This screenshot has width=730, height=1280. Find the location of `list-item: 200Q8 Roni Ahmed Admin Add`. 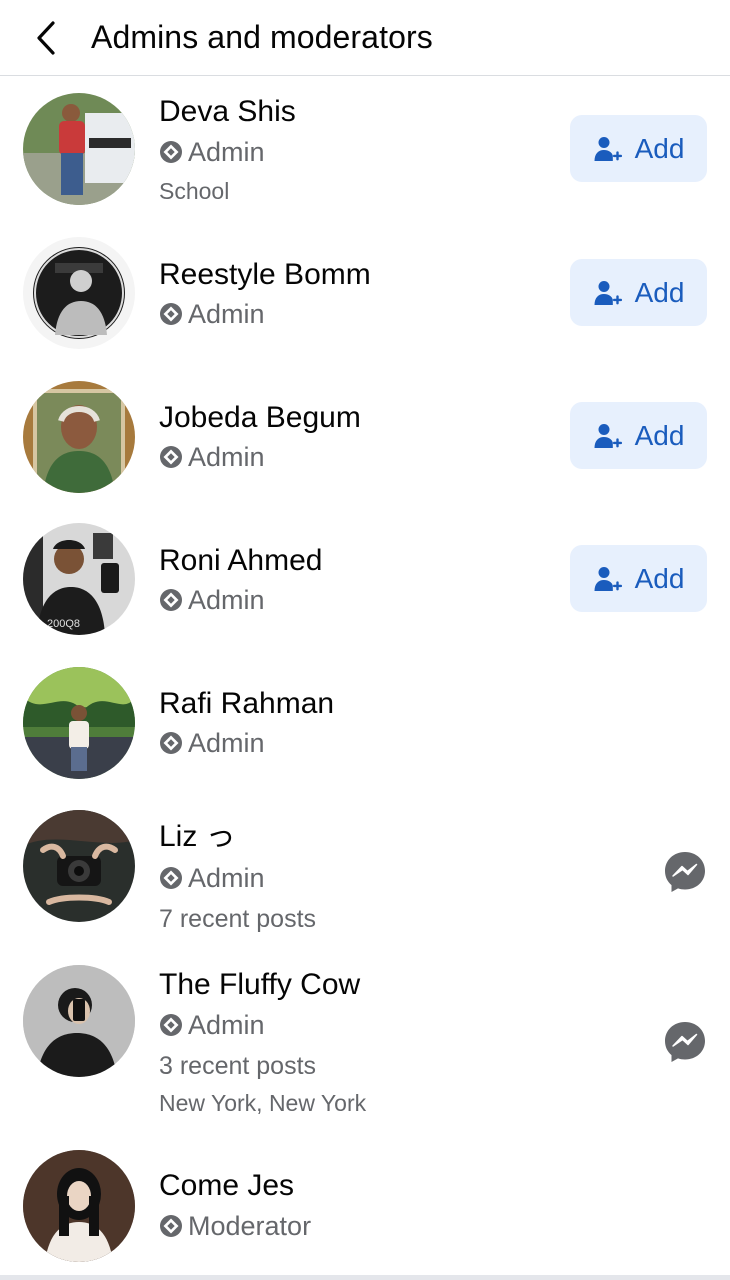

list-item: 200Q8 Roni Ahmed Admin Add is located at coordinates (365, 581).